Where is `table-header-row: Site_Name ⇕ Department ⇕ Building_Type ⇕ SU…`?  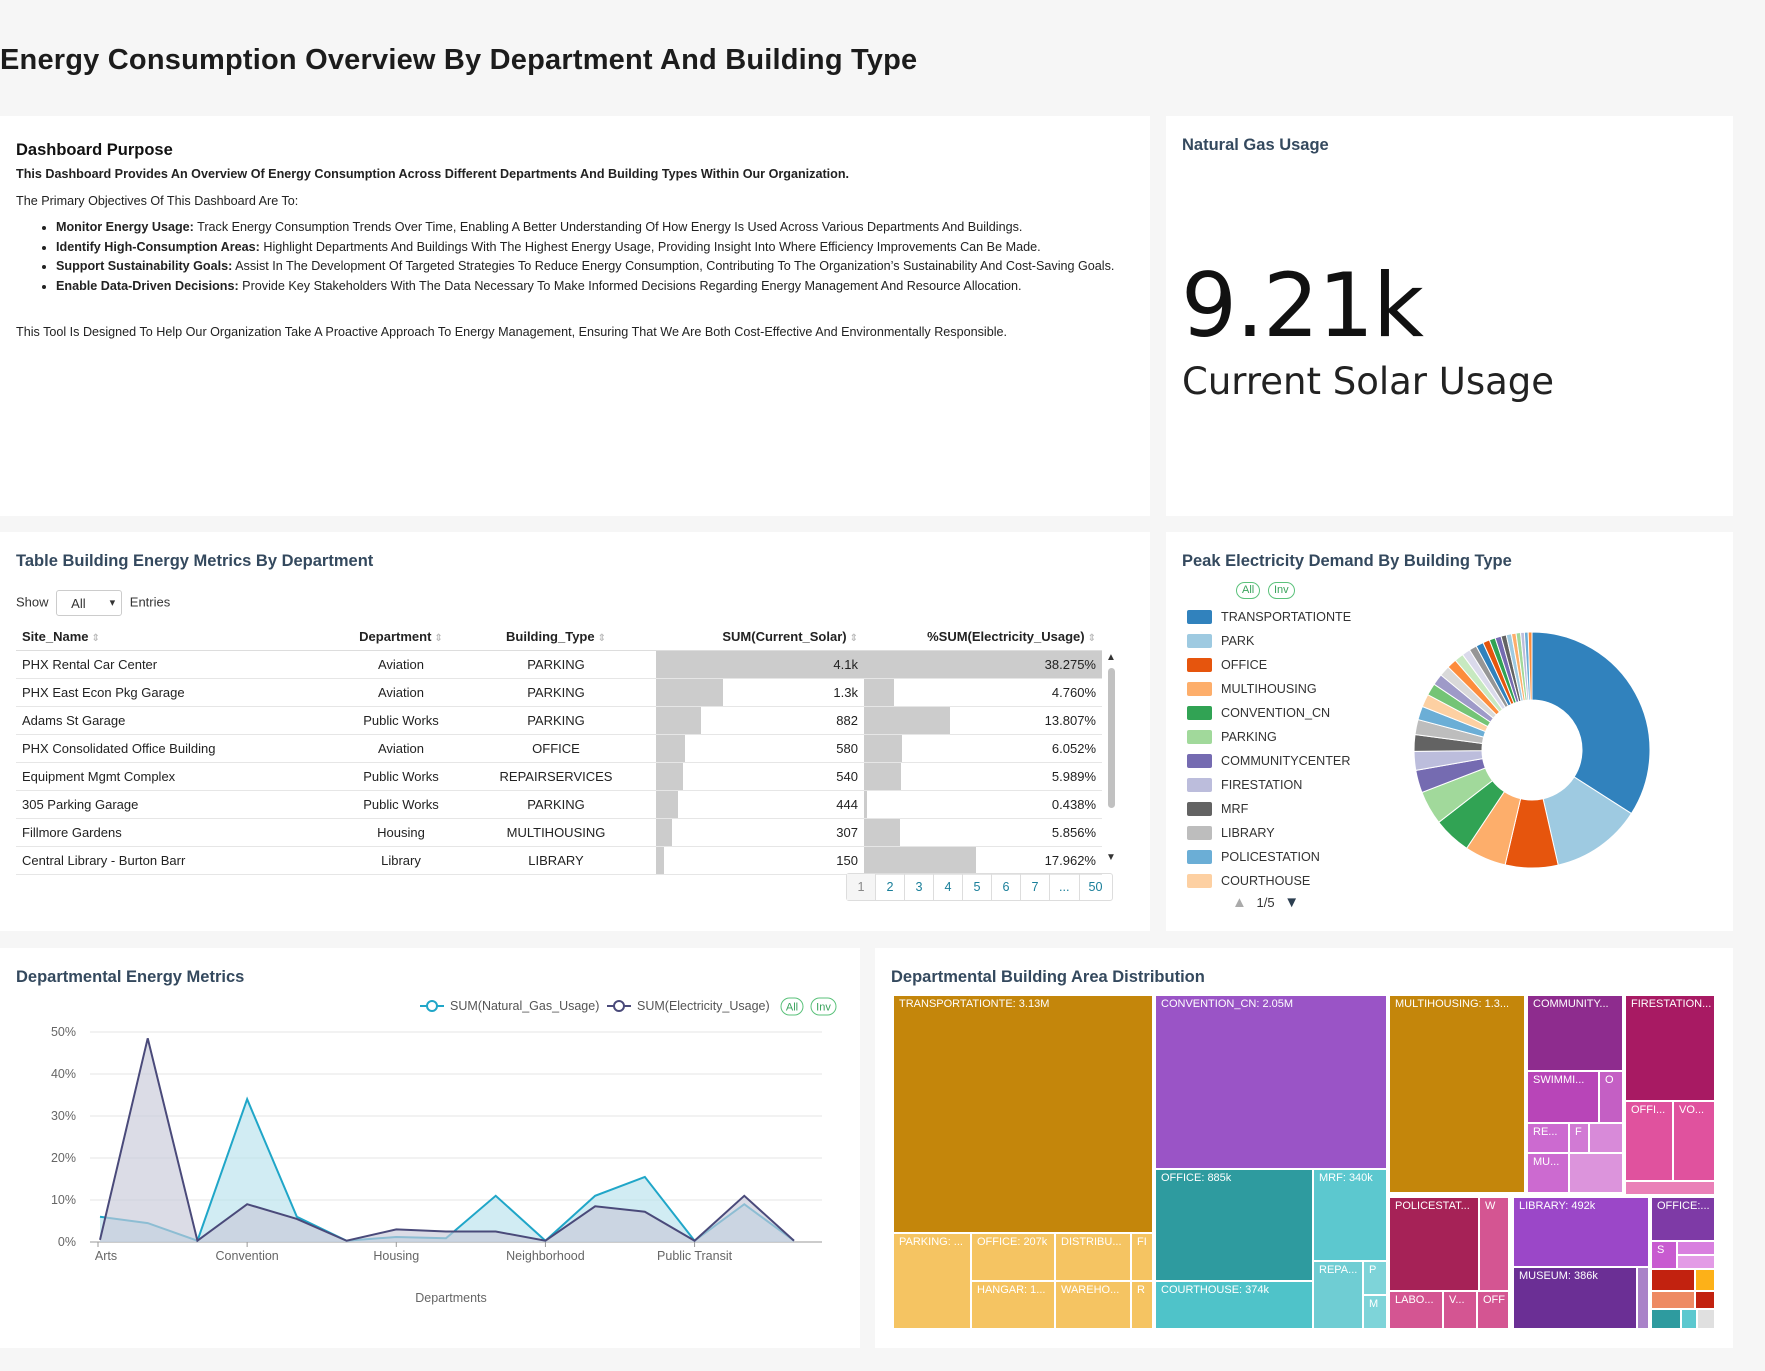 table-header-row: Site_Name ⇕ Department ⇕ Building_Type ⇕ SU… is located at coordinates (559, 637).